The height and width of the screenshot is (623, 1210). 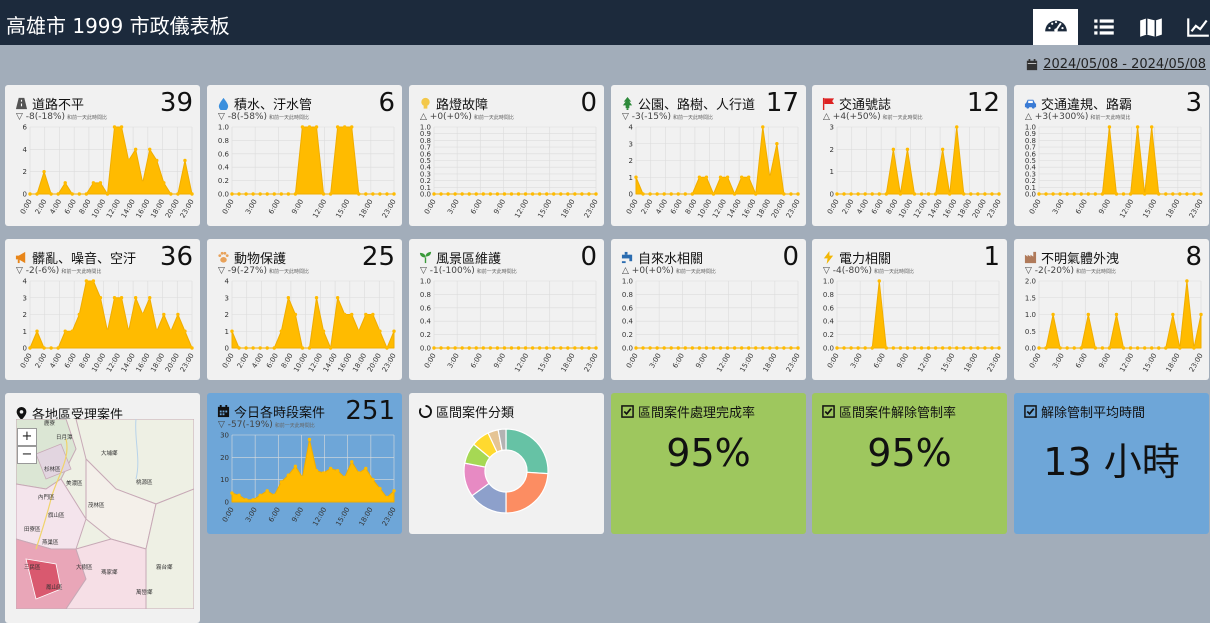 I want to click on y-tick-label: 3, so click(x=227, y=298).